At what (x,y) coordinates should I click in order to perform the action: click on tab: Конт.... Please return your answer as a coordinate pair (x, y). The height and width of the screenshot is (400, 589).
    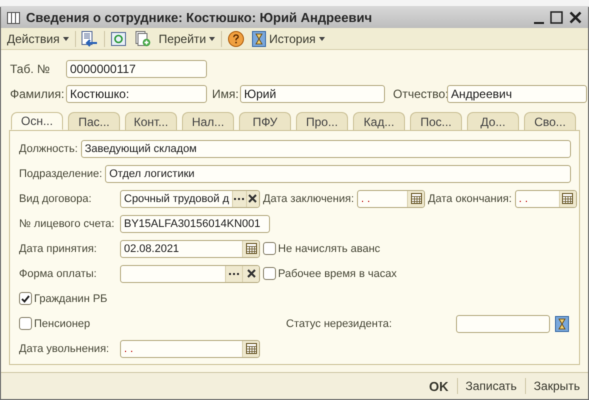
    Looking at the image, I should click on (151, 121).